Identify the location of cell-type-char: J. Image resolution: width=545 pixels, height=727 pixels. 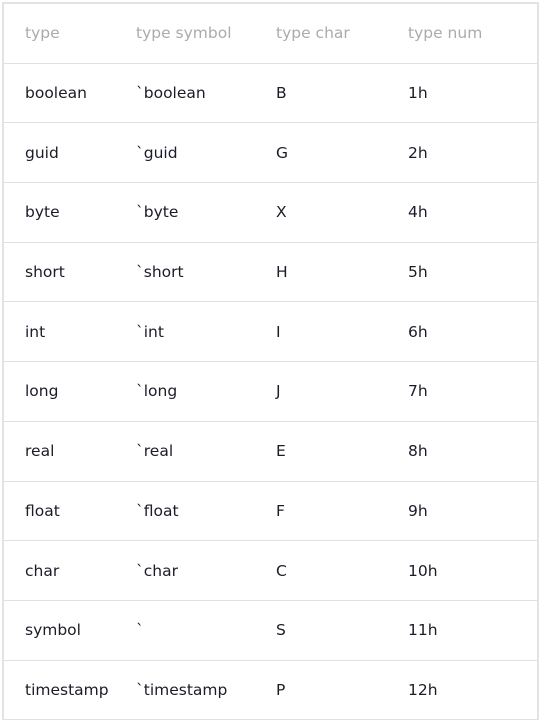
(342, 391).